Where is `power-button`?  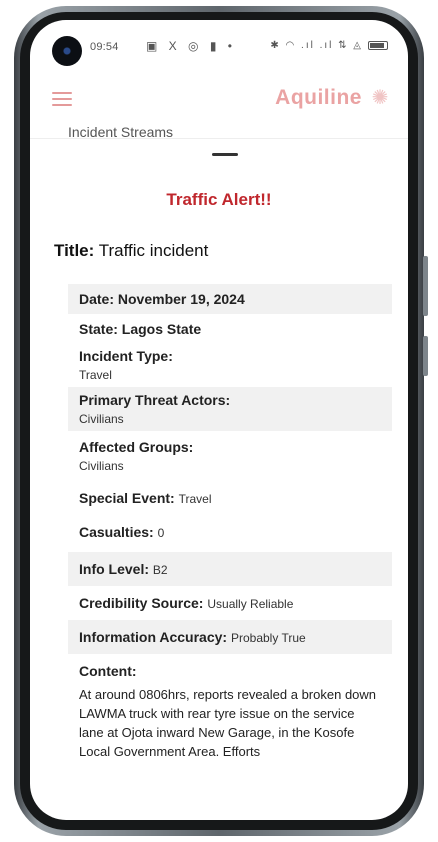
power-button is located at coordinates (425, 356).